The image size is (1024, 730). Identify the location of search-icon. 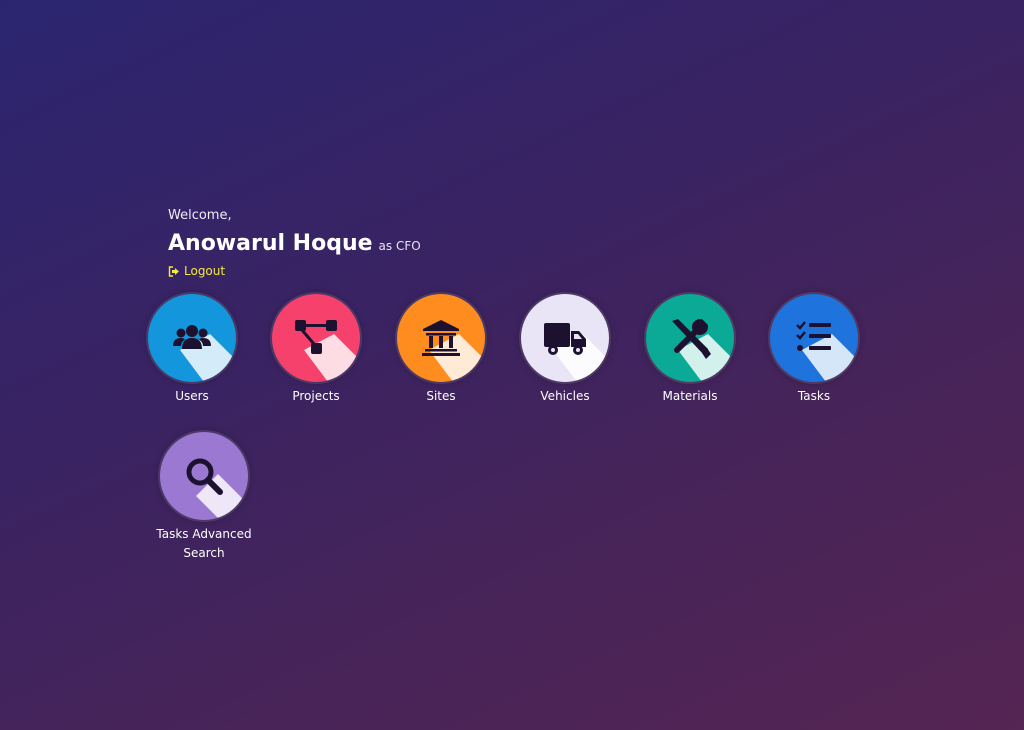
(204, 476).